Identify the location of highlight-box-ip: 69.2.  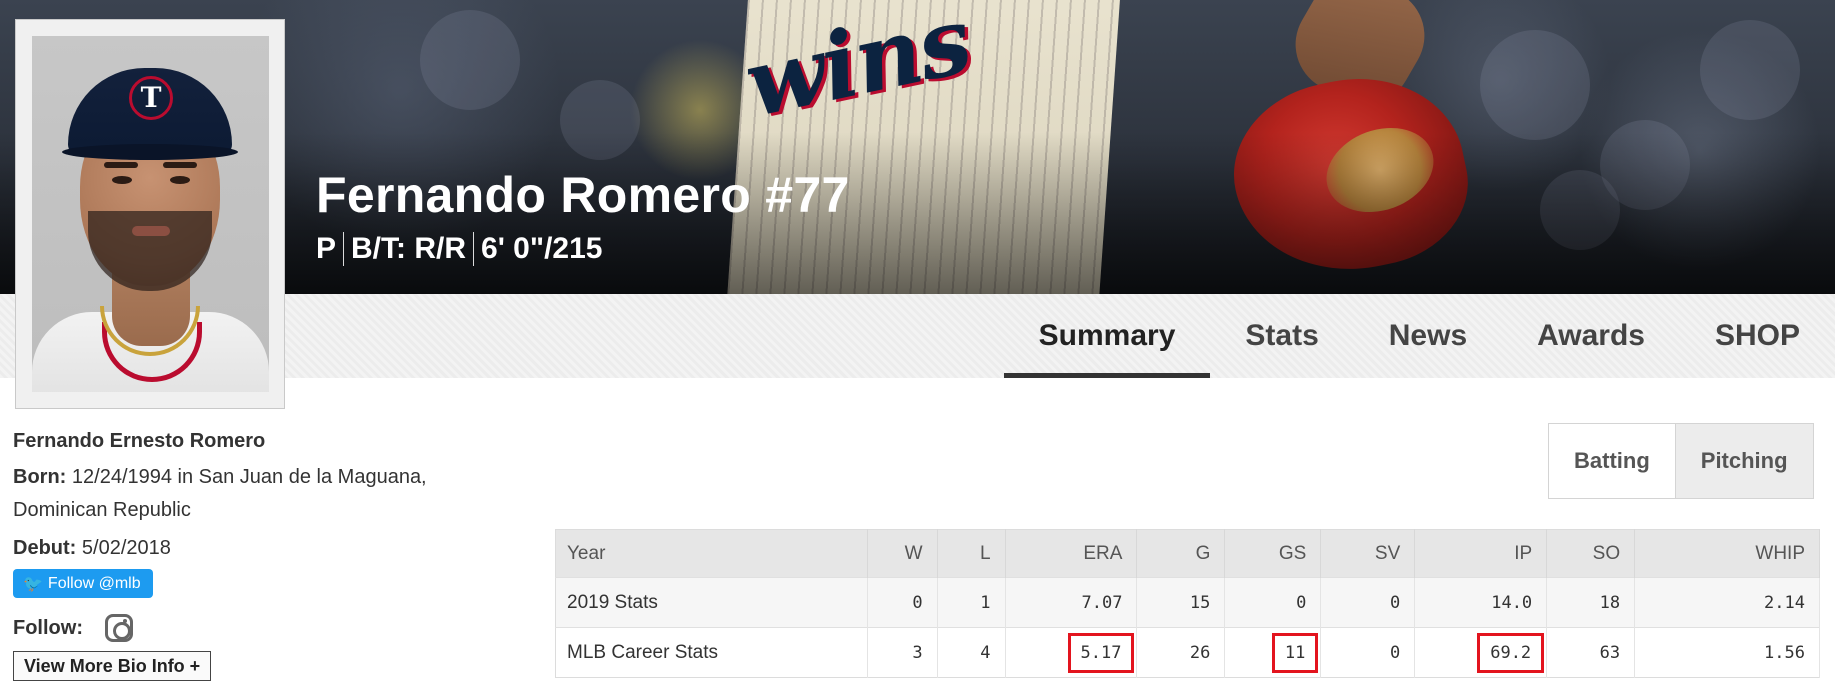
(1511, 652).